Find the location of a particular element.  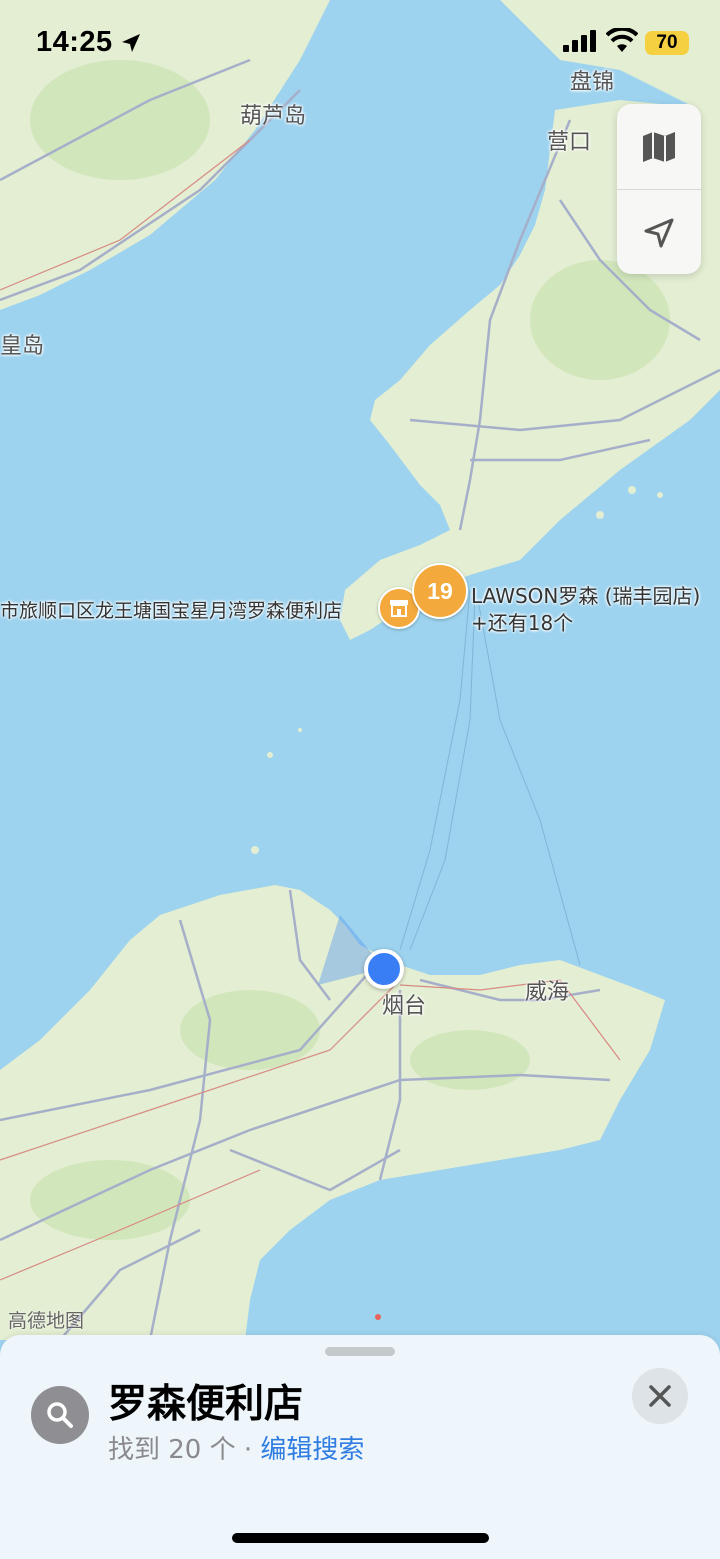

map-attribution: 高德地图 is located at coordinates (46, 1321).